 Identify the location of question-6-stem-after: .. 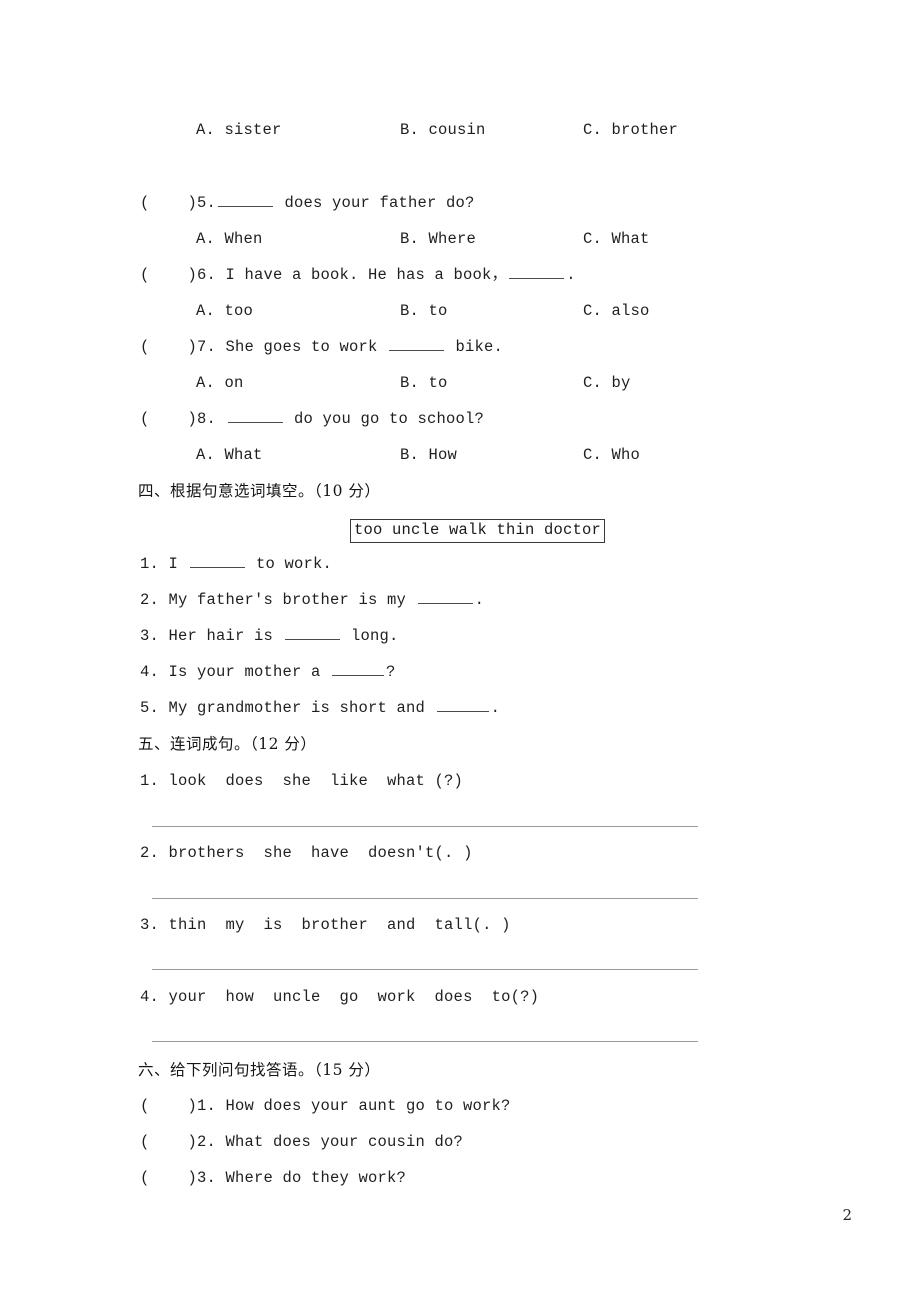
(571, 275).